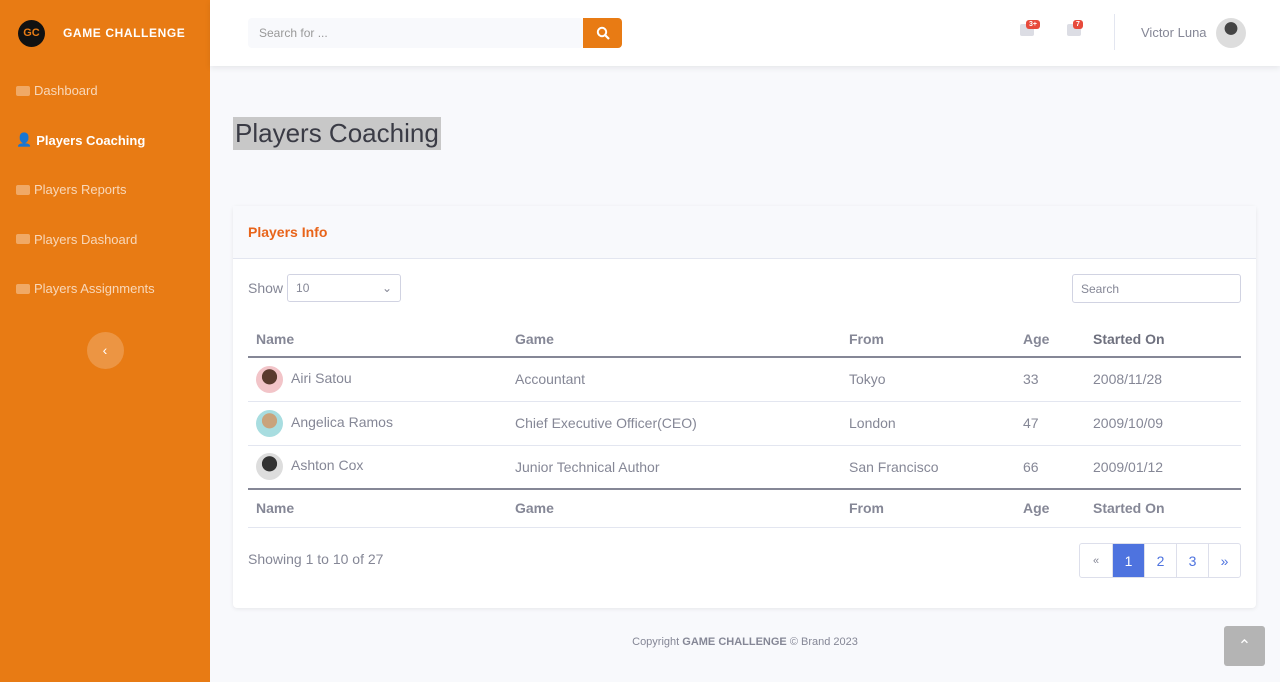  I want to click on player-game: Accountant, so click(674, 378).